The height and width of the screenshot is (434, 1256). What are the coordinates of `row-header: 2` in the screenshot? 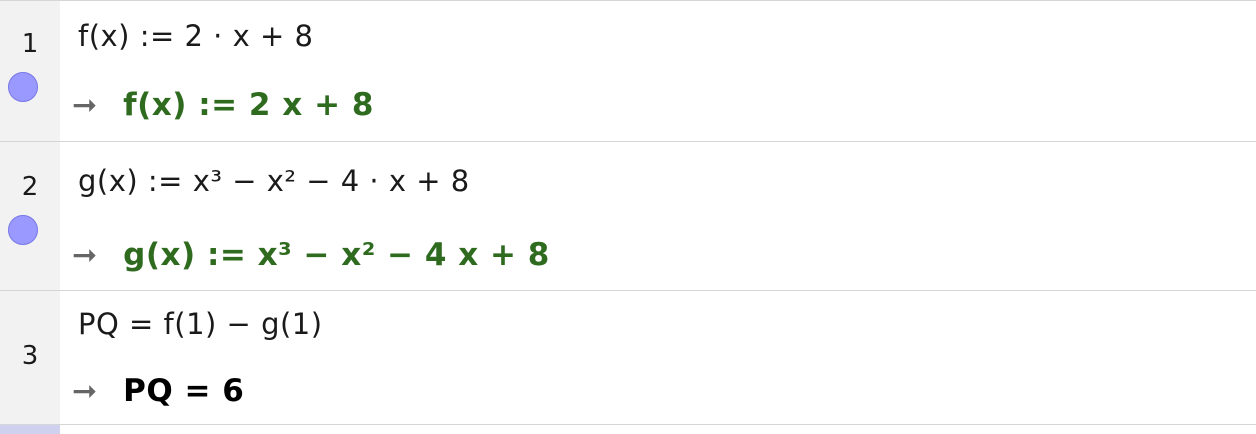 It's located at (30, 216).